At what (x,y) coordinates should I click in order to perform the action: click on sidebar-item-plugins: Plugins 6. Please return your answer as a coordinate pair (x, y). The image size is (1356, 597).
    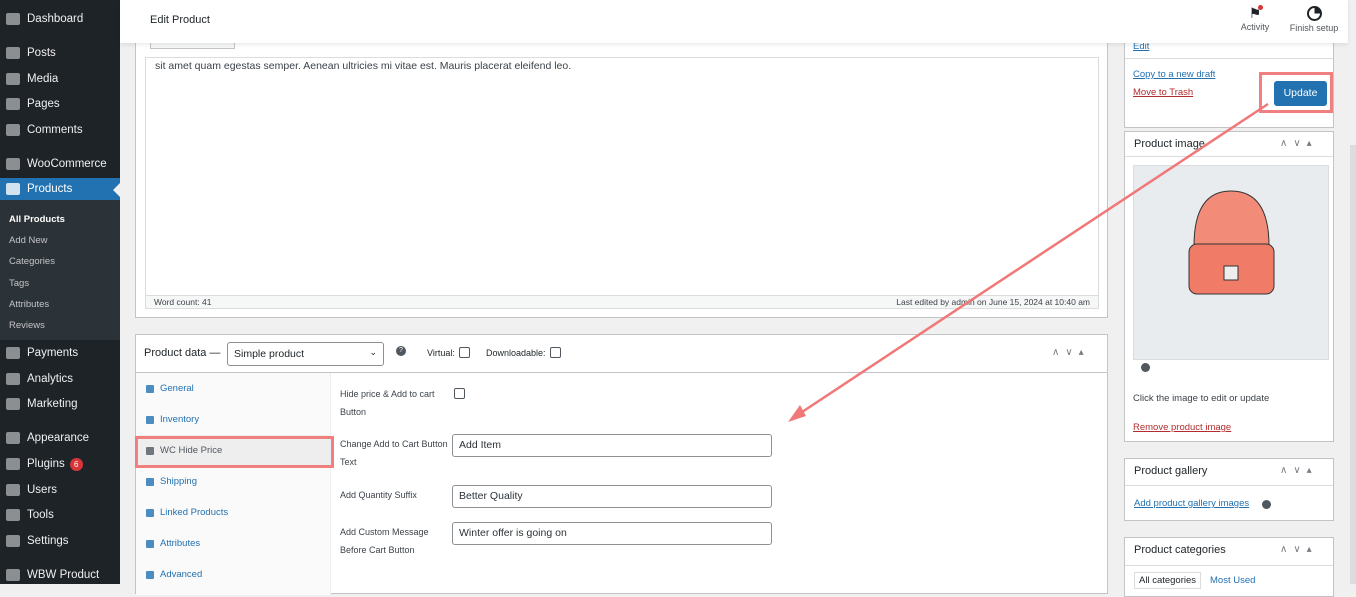
    Looking at the image, I should click on (60, 464).